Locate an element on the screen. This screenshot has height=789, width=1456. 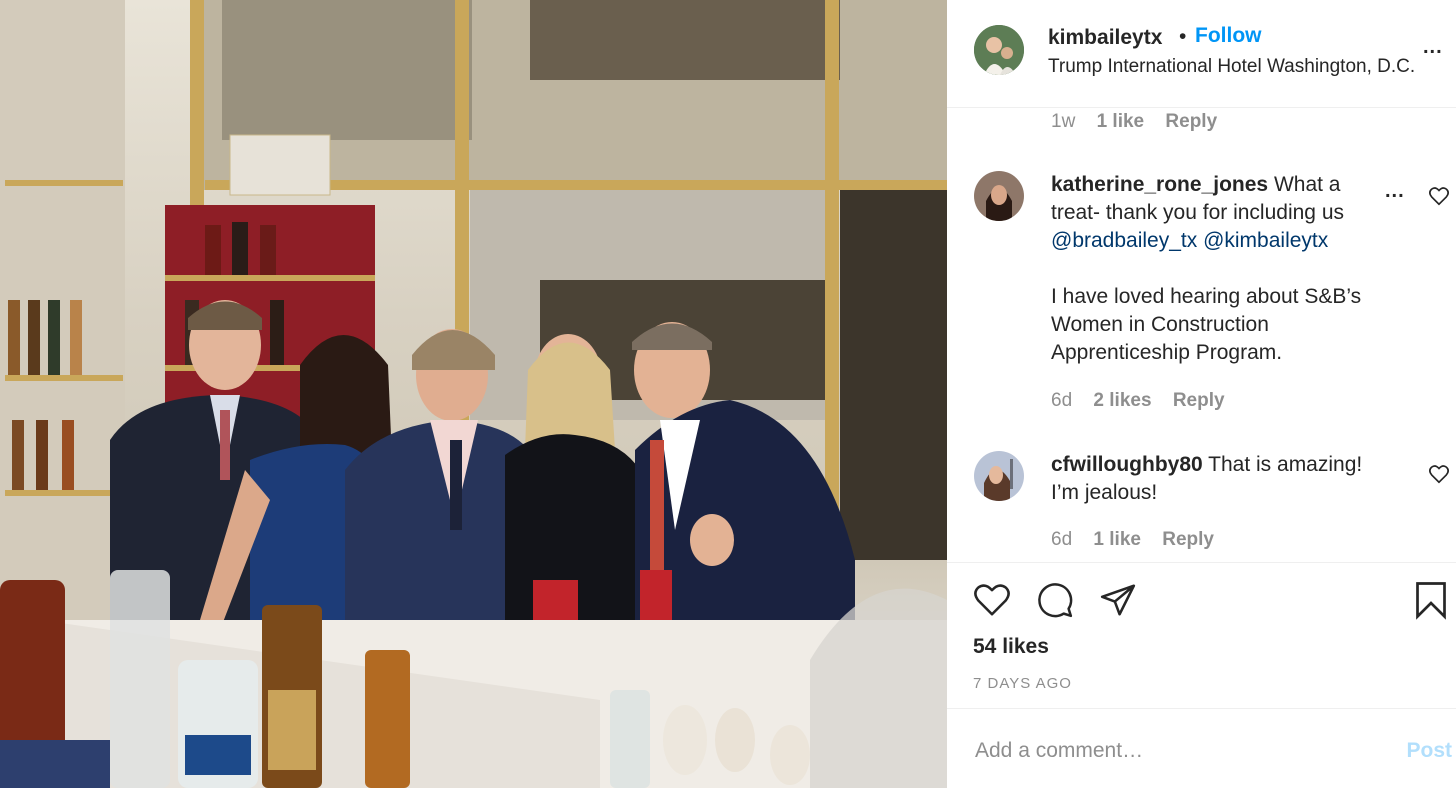
likes-count: 54 likes is located at coordinates (1011, 647).